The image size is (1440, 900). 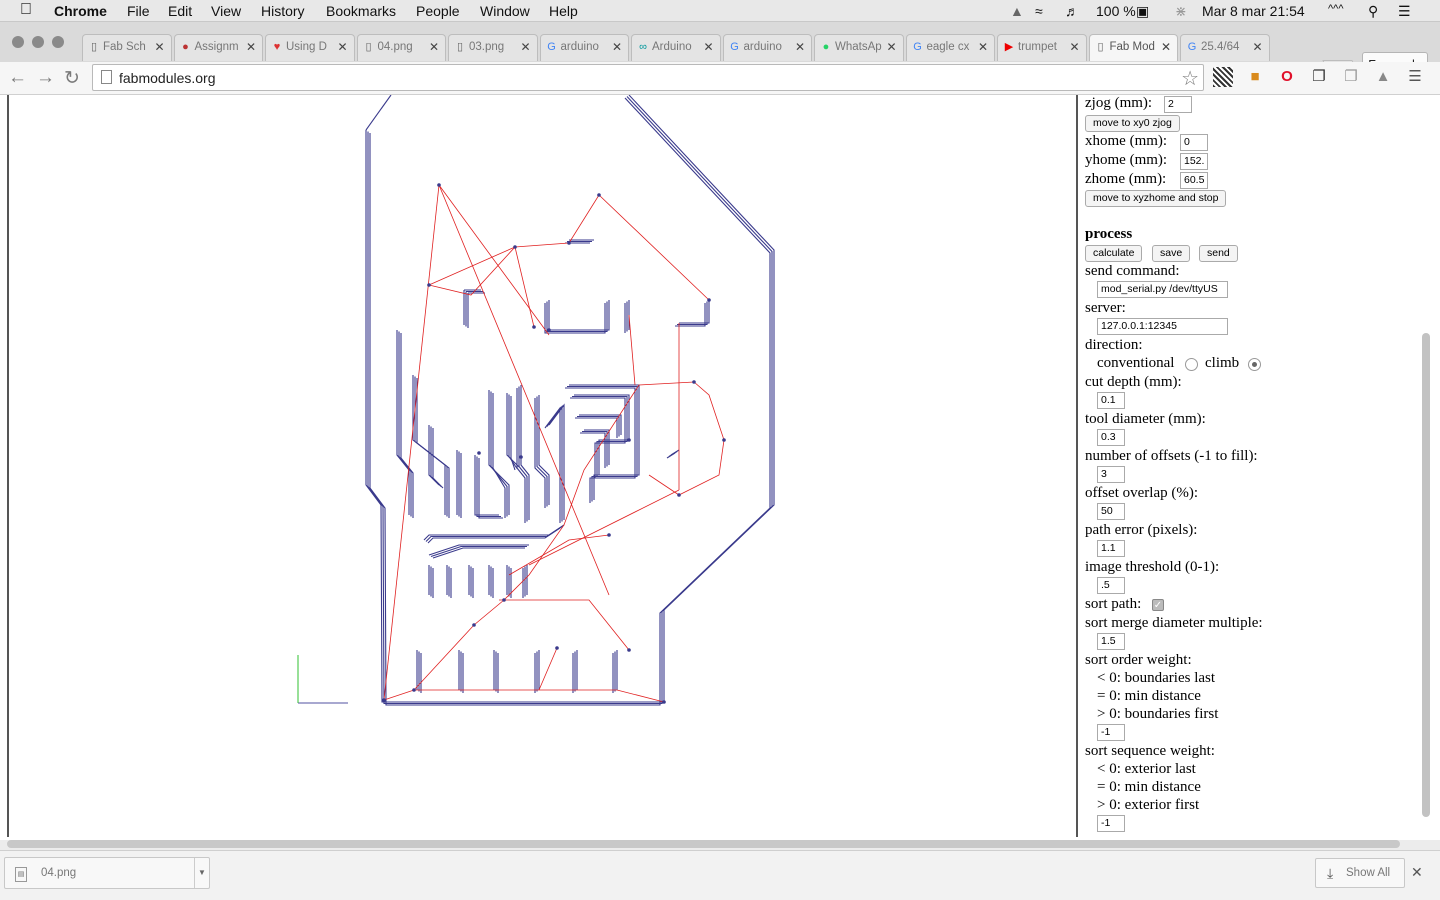 What do you see at coordinates (1142, 11) in the screenshot?
I see `battery-icon: ▣` at bounding box center [1142, 11].